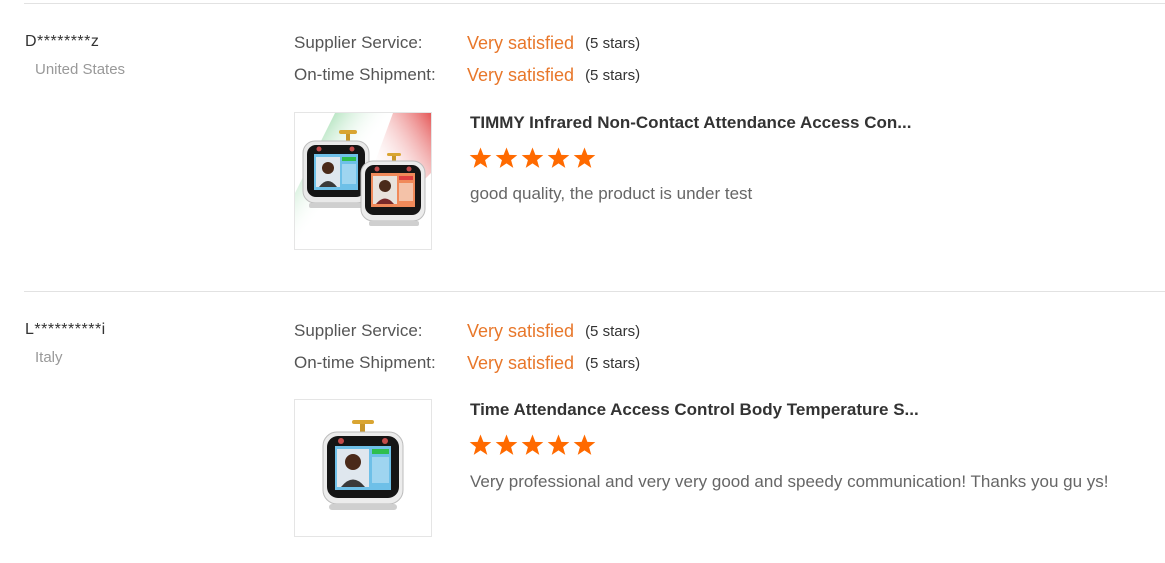  I want to click on buyer-name: D********z, so click(62, 41).